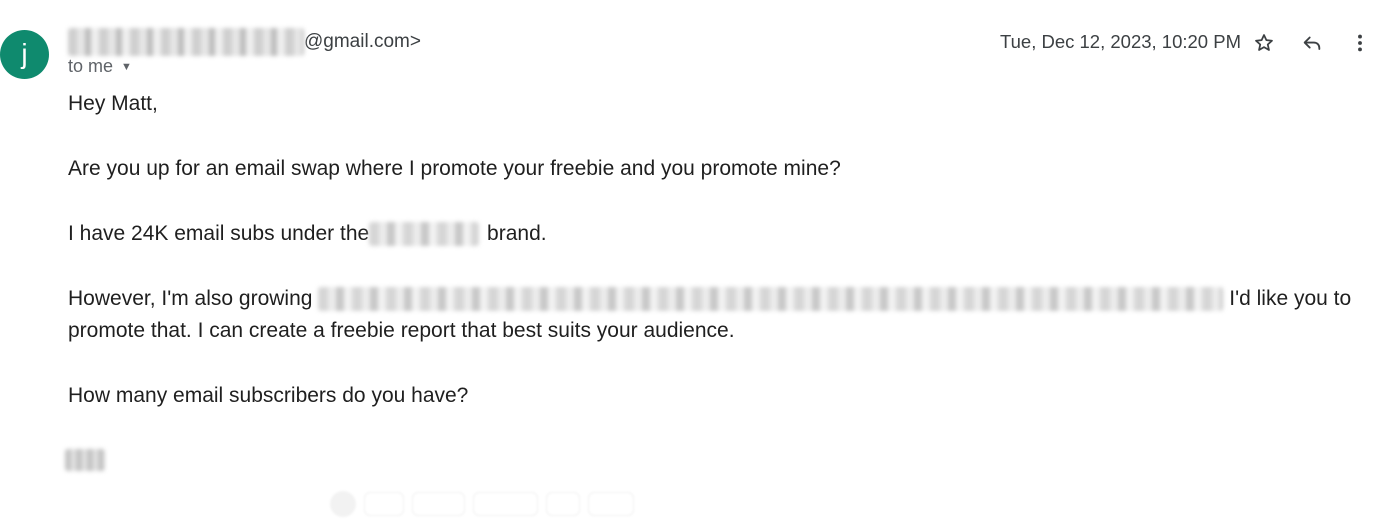 This screenshot has width=1400, height=530. I want to click on star-button, so click(1264, 43).